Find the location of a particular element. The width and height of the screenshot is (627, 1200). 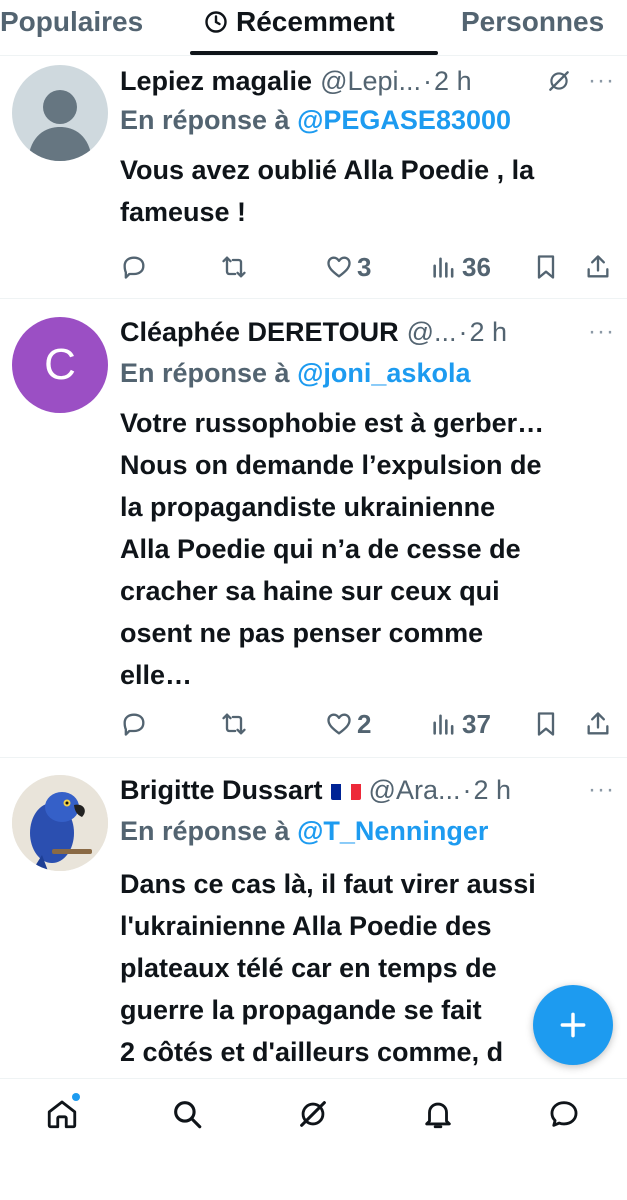

tweet-header: Lepiez magalie @Lepi... · 2 h ··· is located at coordinates (367, 81).